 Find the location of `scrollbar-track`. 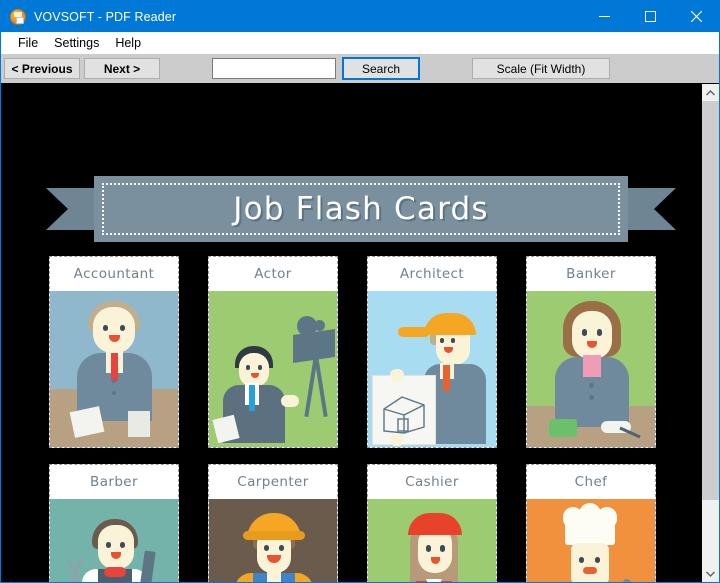

scrollbar-track is located at coordinates (710, 333).